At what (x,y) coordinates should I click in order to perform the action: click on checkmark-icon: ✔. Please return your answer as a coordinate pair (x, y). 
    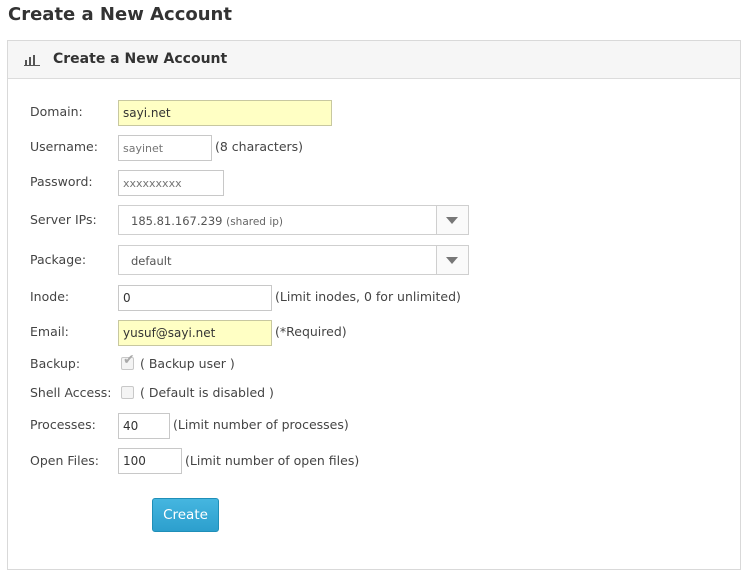
    Looking at the image, I should click on (129, 360).